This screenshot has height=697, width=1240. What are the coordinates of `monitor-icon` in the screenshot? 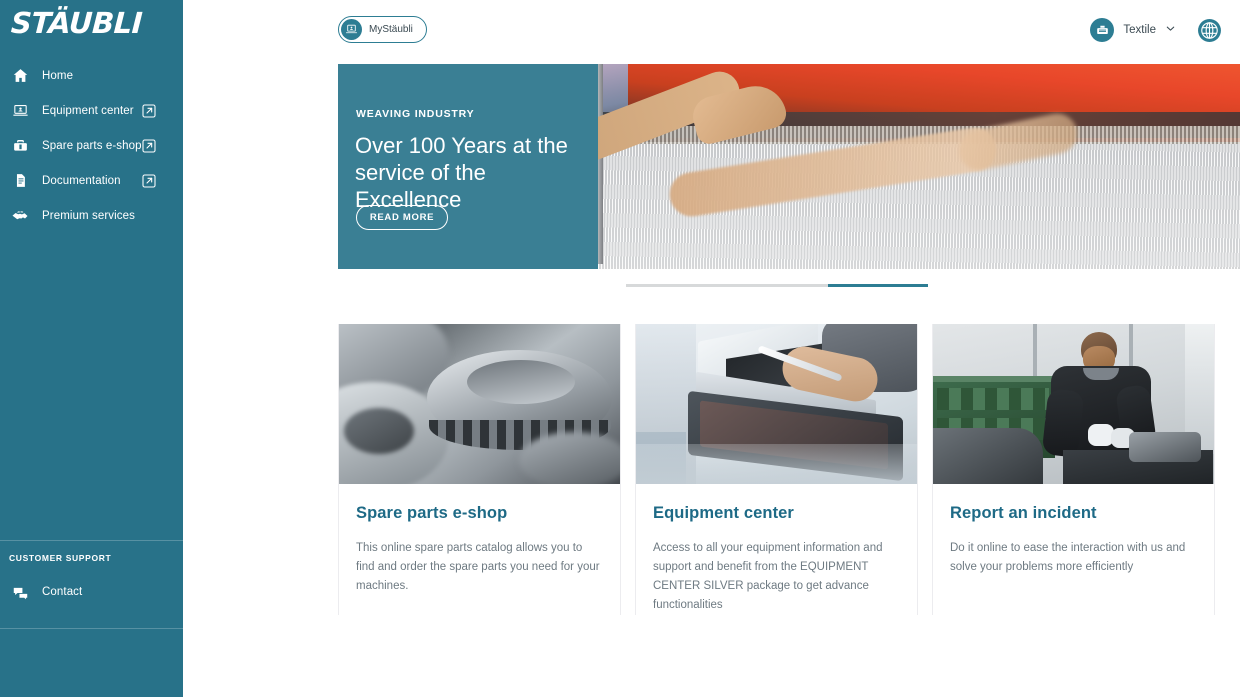 It's located at (20, 110).